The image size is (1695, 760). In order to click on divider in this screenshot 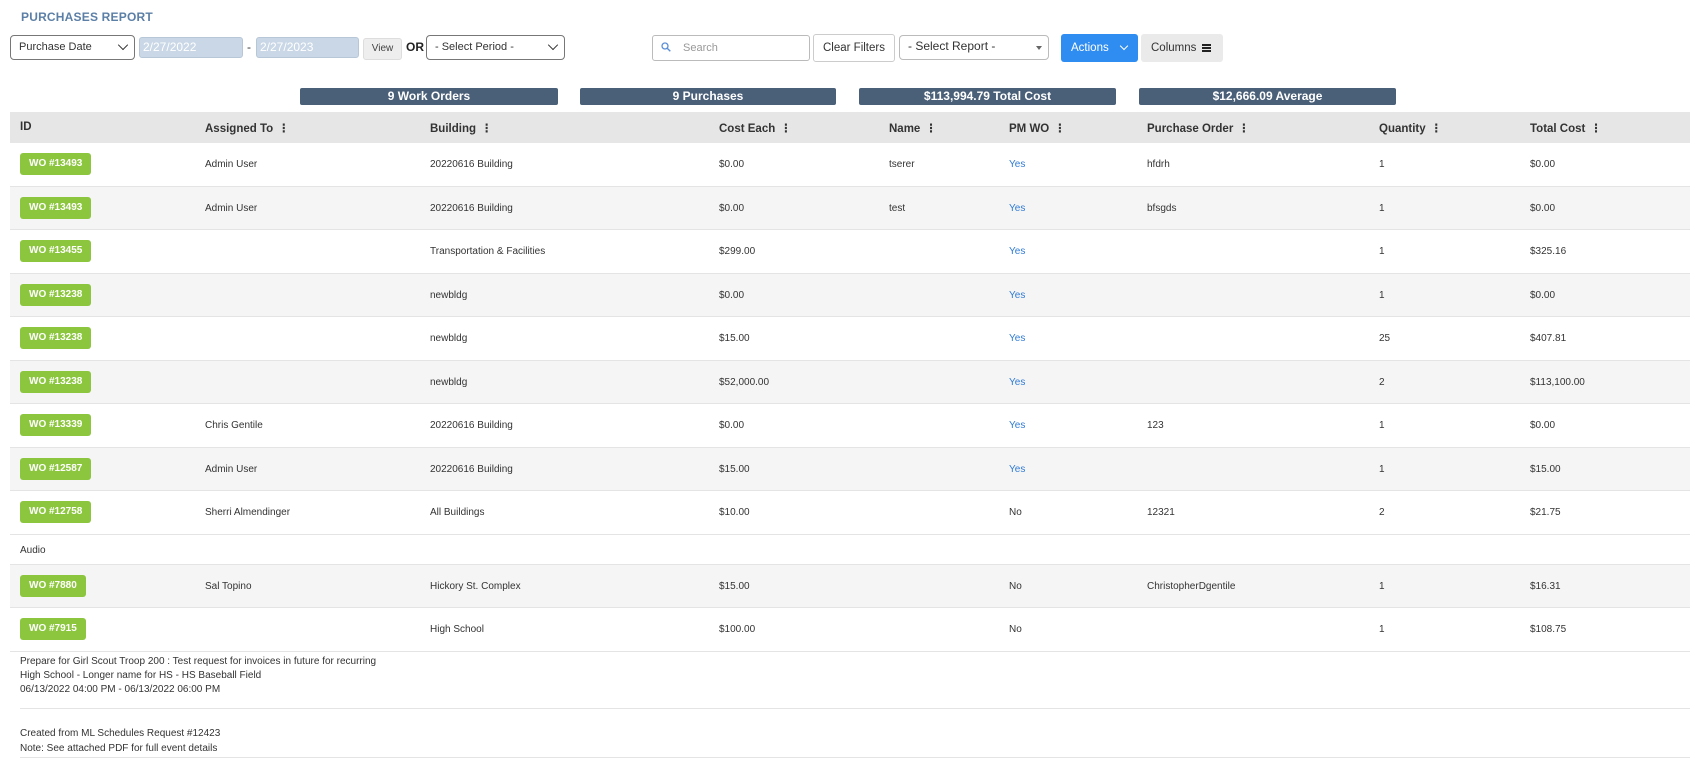, I will do `click(855, 757)`.